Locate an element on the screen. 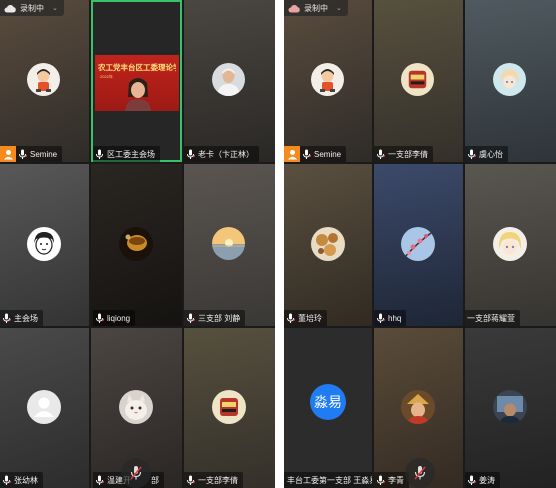 Image resolution: width=556 pixels, height=488 pixels. participant-name: 虞心怡 is located at coordinates (491, 154).